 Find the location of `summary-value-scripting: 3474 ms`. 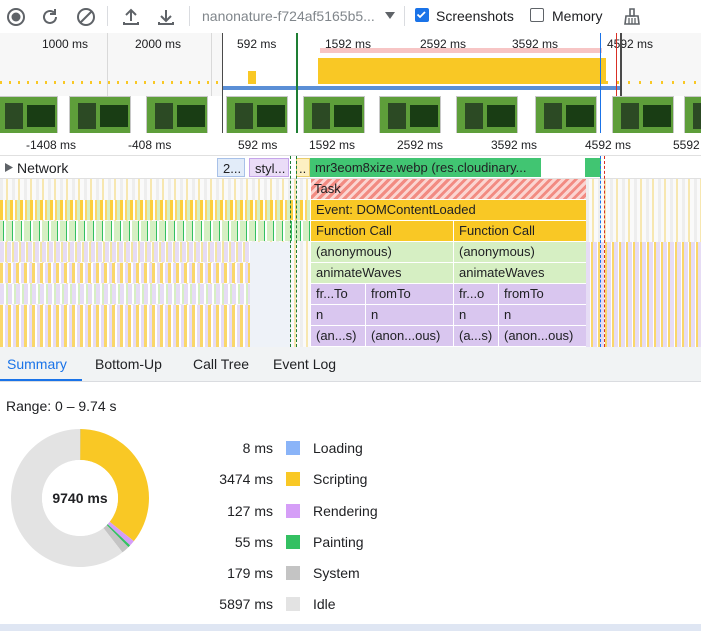

summary-value-scripting: 3474 ms is located at coordinates (246, 479).